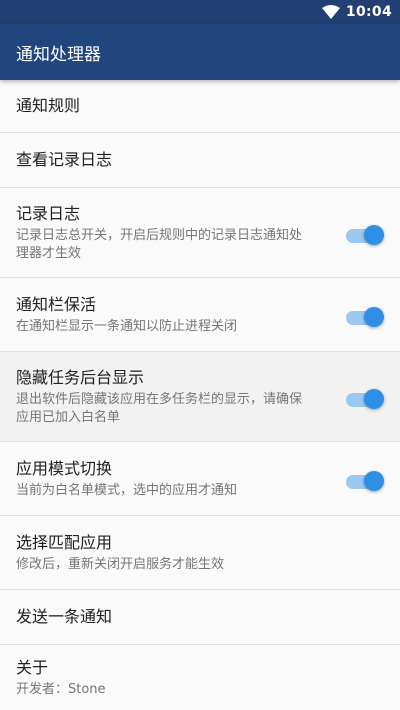 The width and height of the screenshot is (400, 710). I want to click on item-summary: 当前为白名单模式，选中的应用才通知, so click(127, 490).